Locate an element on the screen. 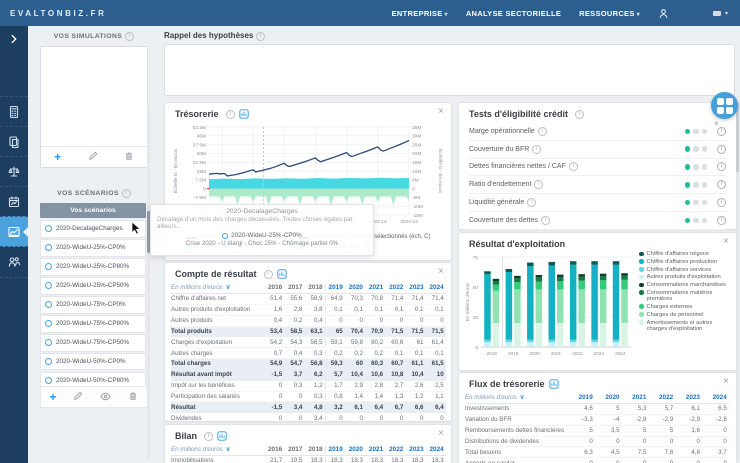 This screenshot has height=463, width=740. scenario-item: 2020-WideU-25%-CP0% is located at coordinates (93, 247).